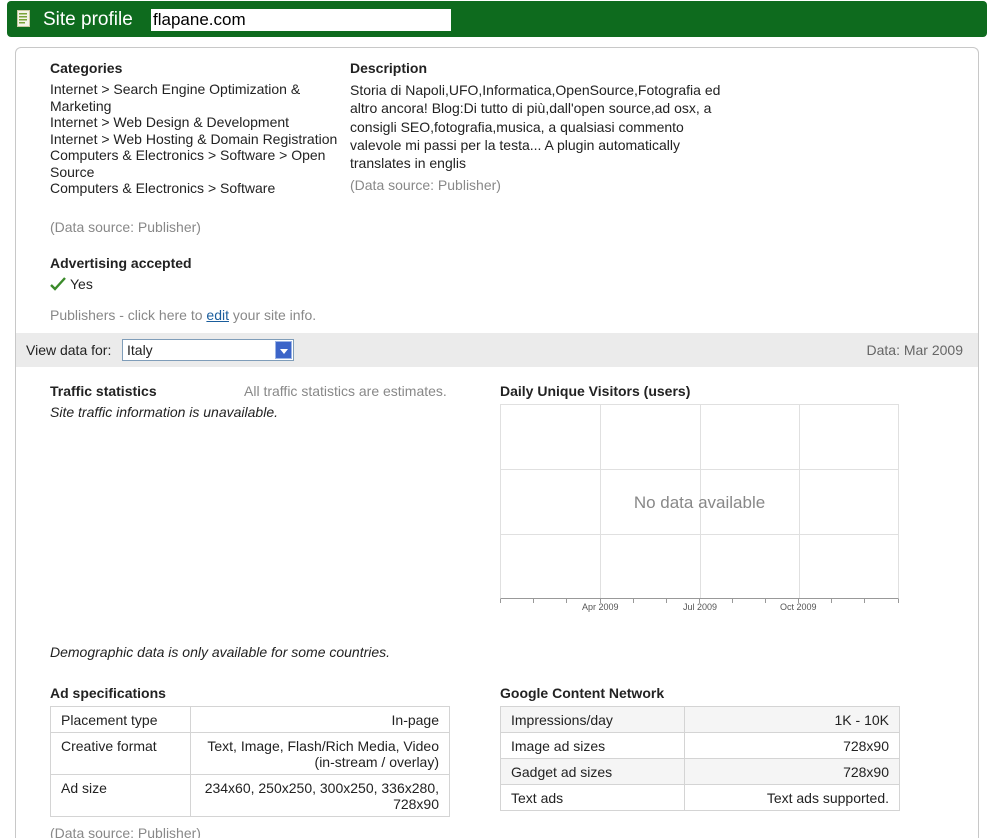  What do you see at coordinates (58, 284) in the screenshot?
I see `checkmark-icon` at bounding box center [58, 284].